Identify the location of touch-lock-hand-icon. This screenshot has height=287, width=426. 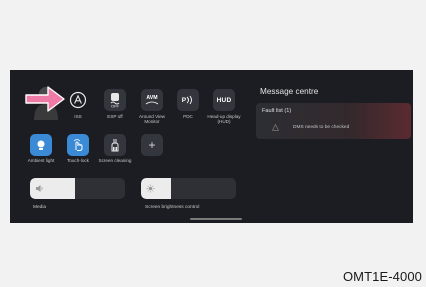
(78, 145).